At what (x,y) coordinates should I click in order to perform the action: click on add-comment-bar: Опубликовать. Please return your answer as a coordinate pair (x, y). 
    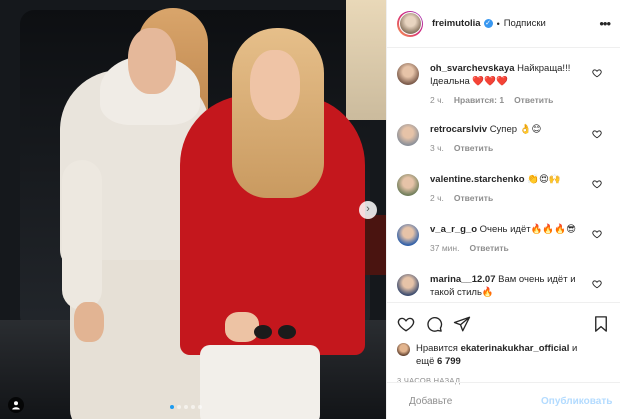
    Looking at the image, I should click on (503, 400).